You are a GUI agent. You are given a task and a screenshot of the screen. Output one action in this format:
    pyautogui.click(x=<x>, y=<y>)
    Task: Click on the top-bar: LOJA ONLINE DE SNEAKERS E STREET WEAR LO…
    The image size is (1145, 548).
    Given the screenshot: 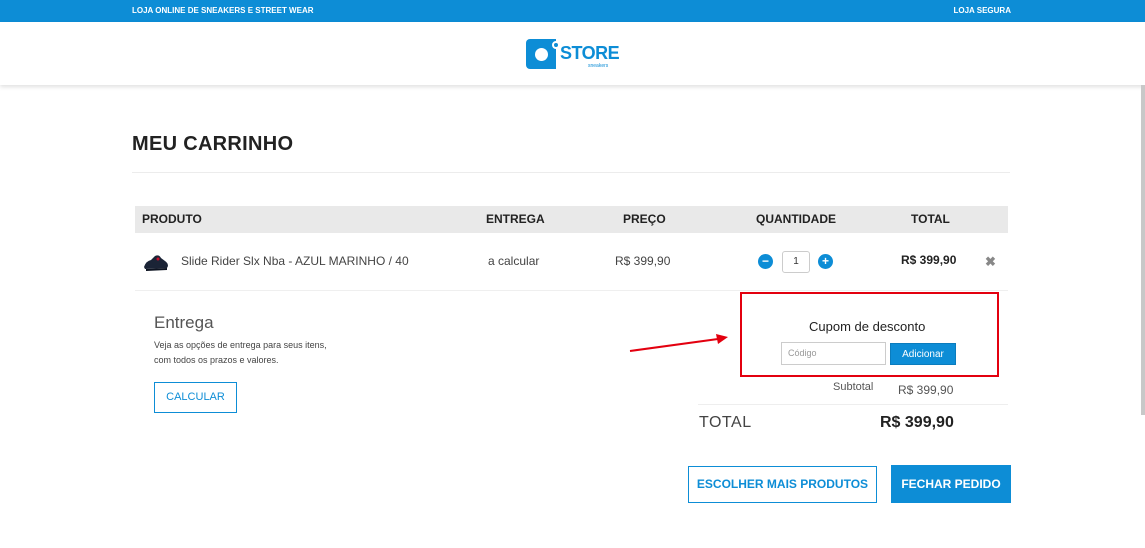 What is the action you would take?
    pyautogui.click(x=572, y=11)
    